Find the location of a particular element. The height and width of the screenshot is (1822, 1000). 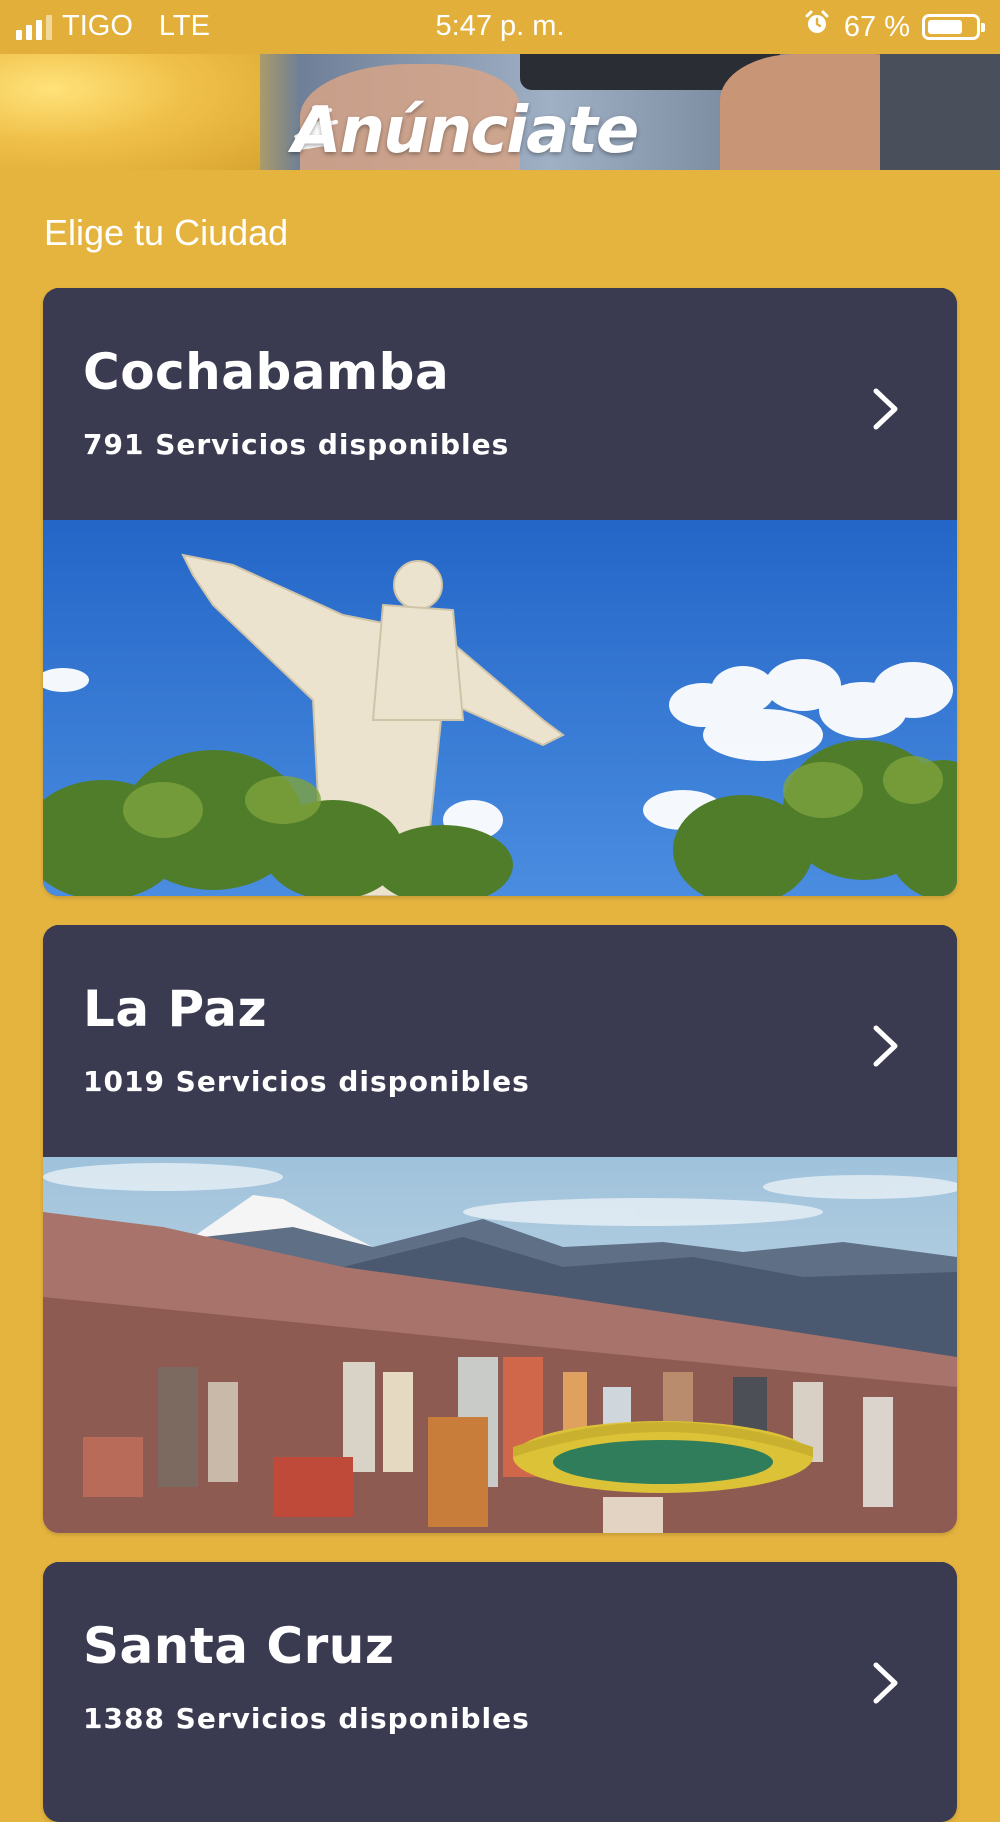

city-services-count: 1388 Servicios disponibles is located at coordinates (306, 1718).